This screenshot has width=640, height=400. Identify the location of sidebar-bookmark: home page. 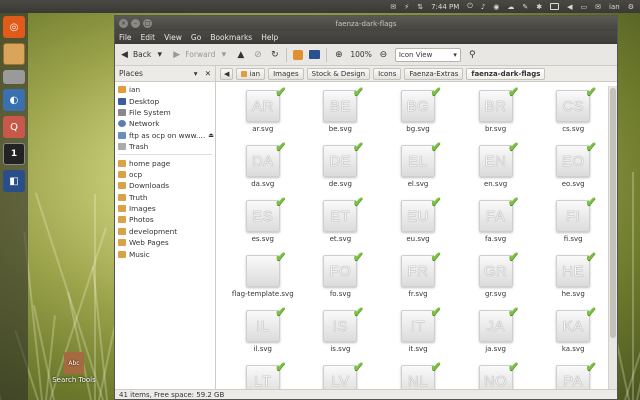
(165, 162).